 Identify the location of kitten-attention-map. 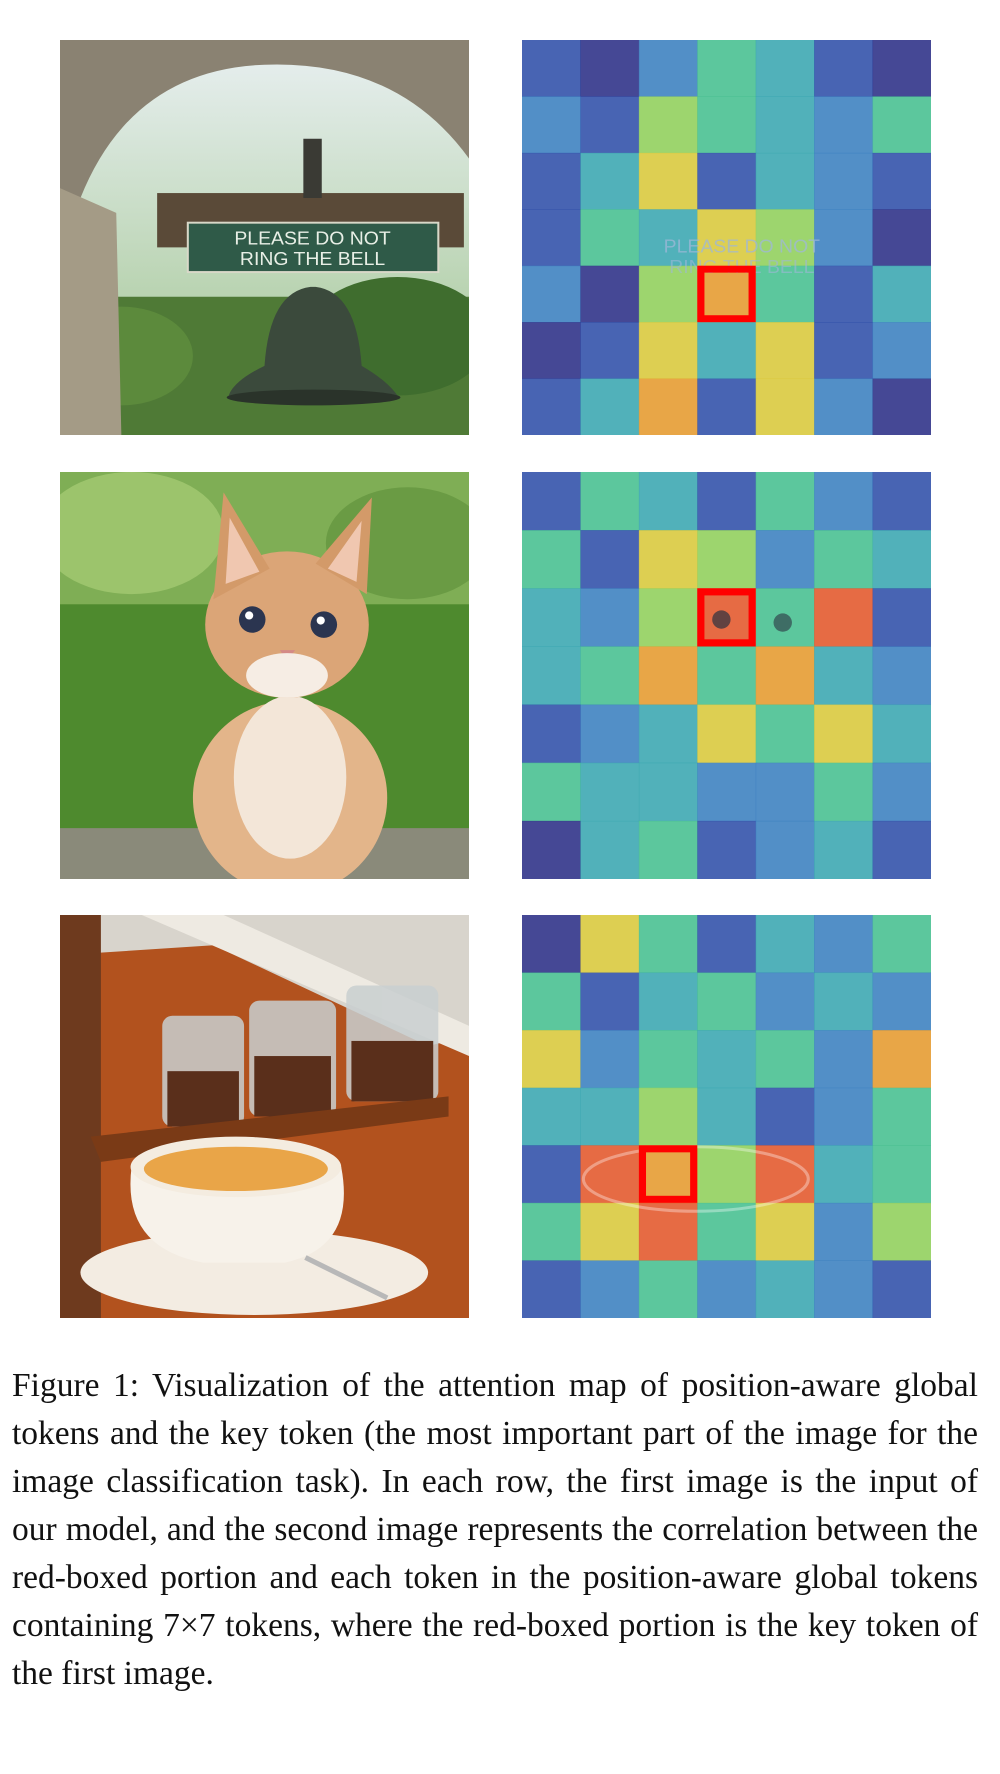
(726, 675).